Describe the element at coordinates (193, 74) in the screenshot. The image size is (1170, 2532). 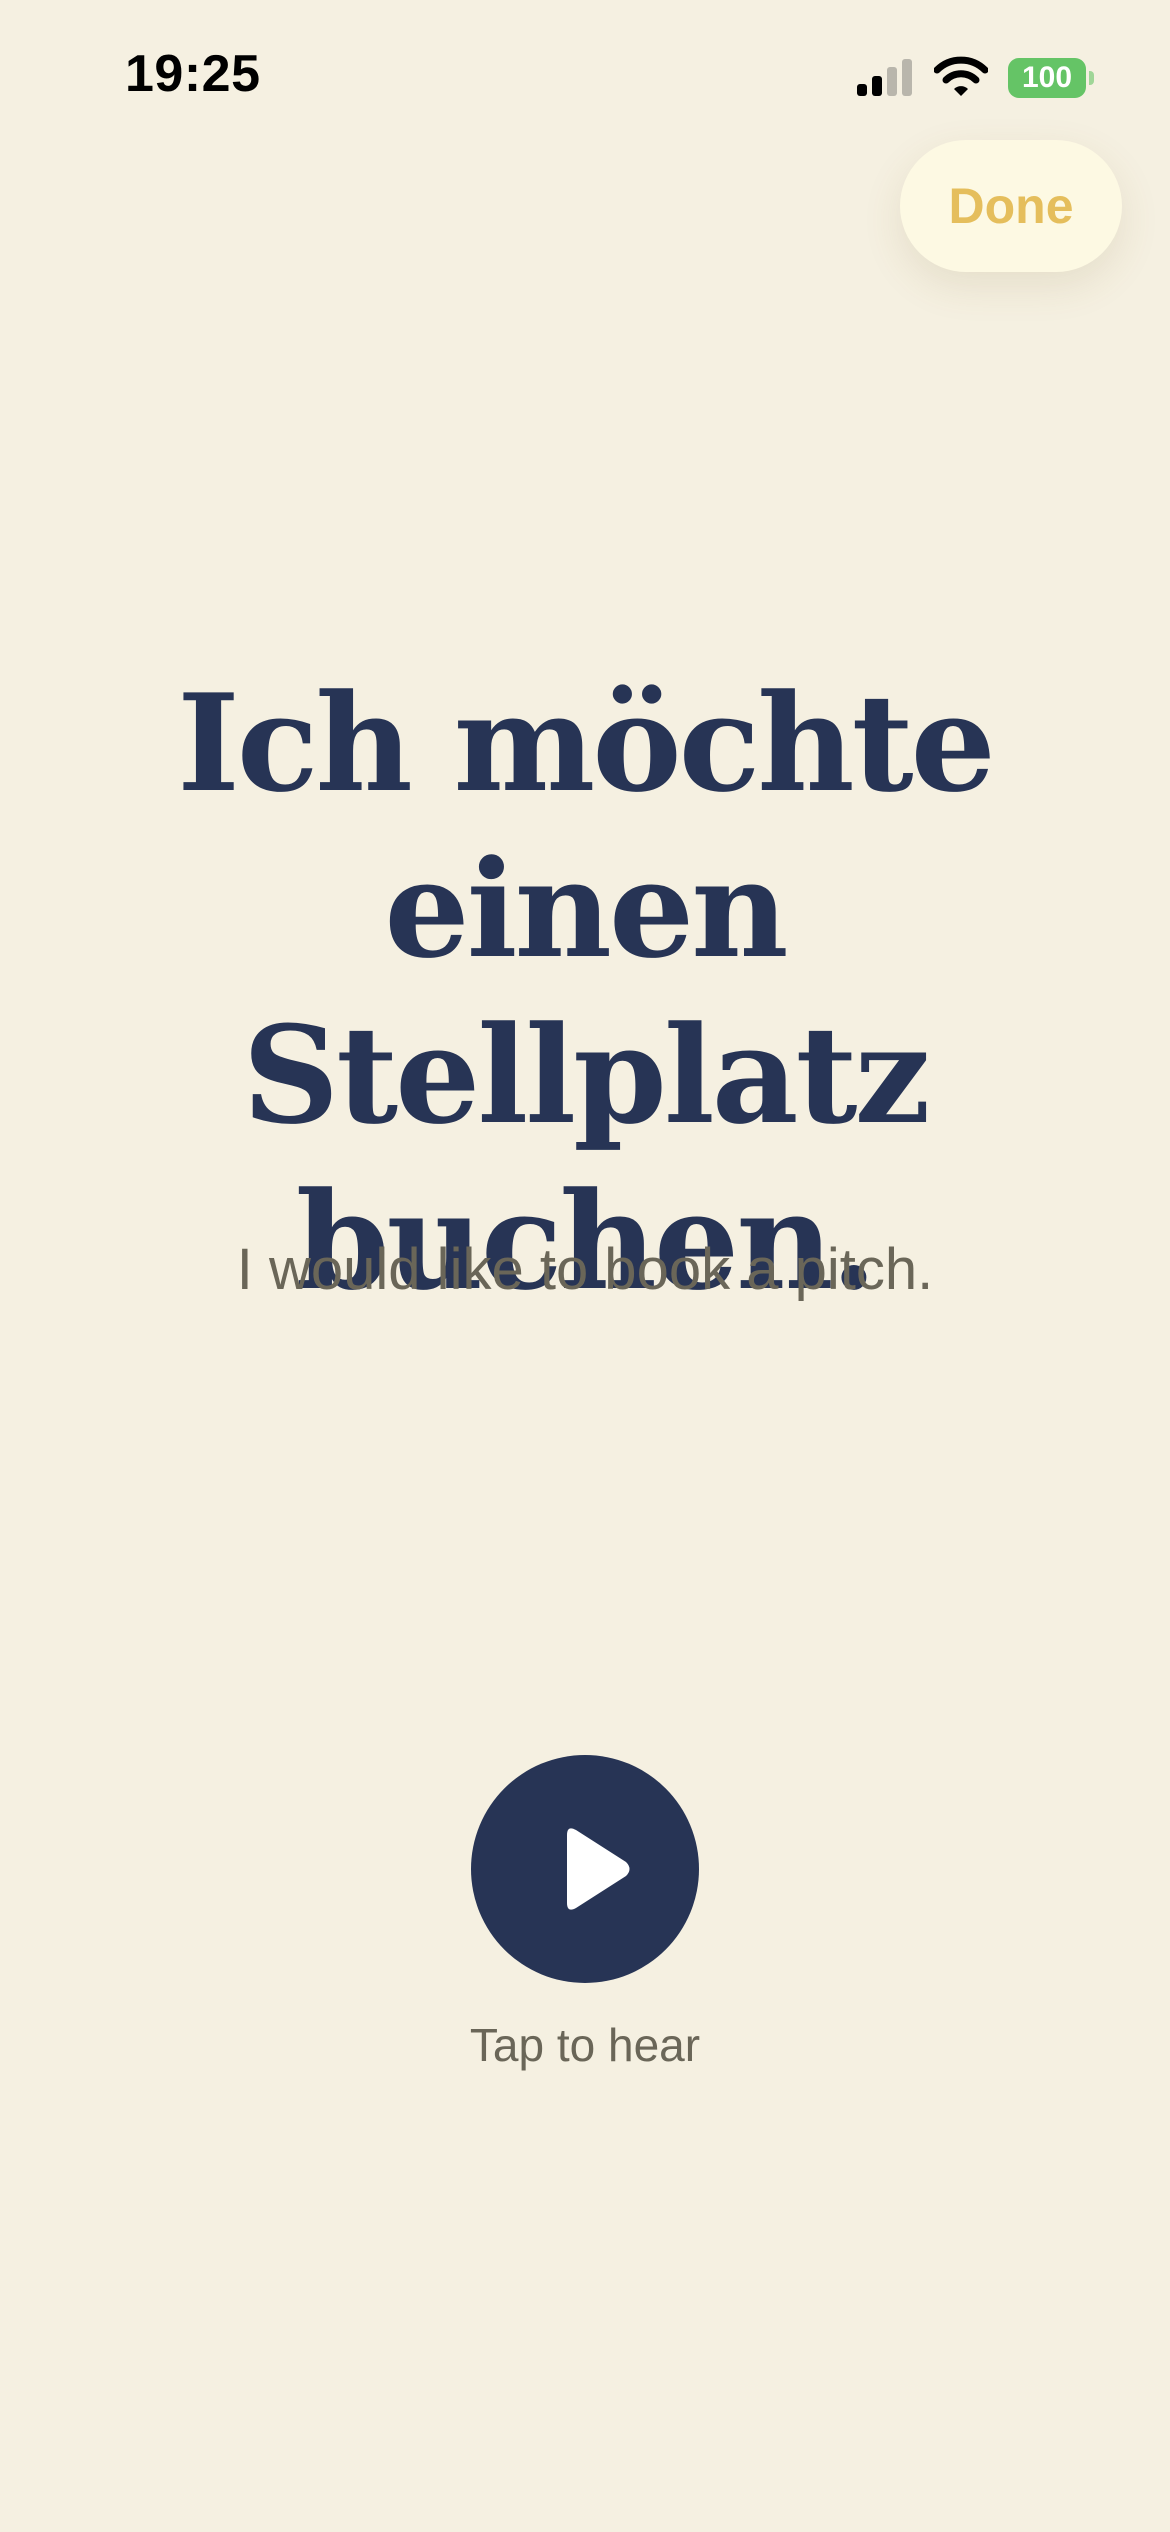
I see `status-time: 19:25` at that location.